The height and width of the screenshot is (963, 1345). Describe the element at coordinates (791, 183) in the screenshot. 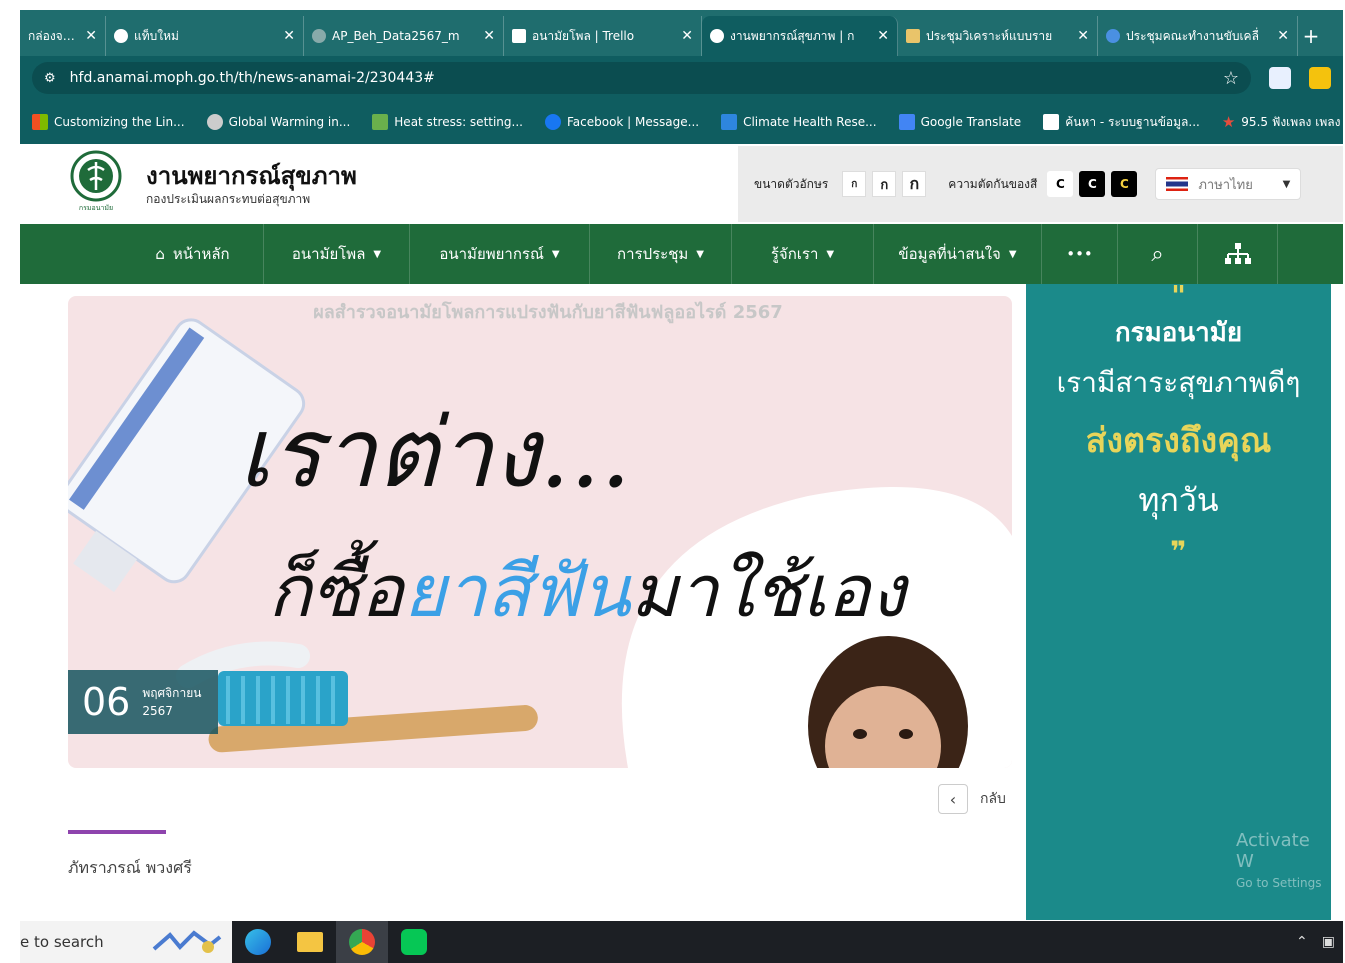

I see `font-size-label: ขนาดตัวอักษร` at that location.